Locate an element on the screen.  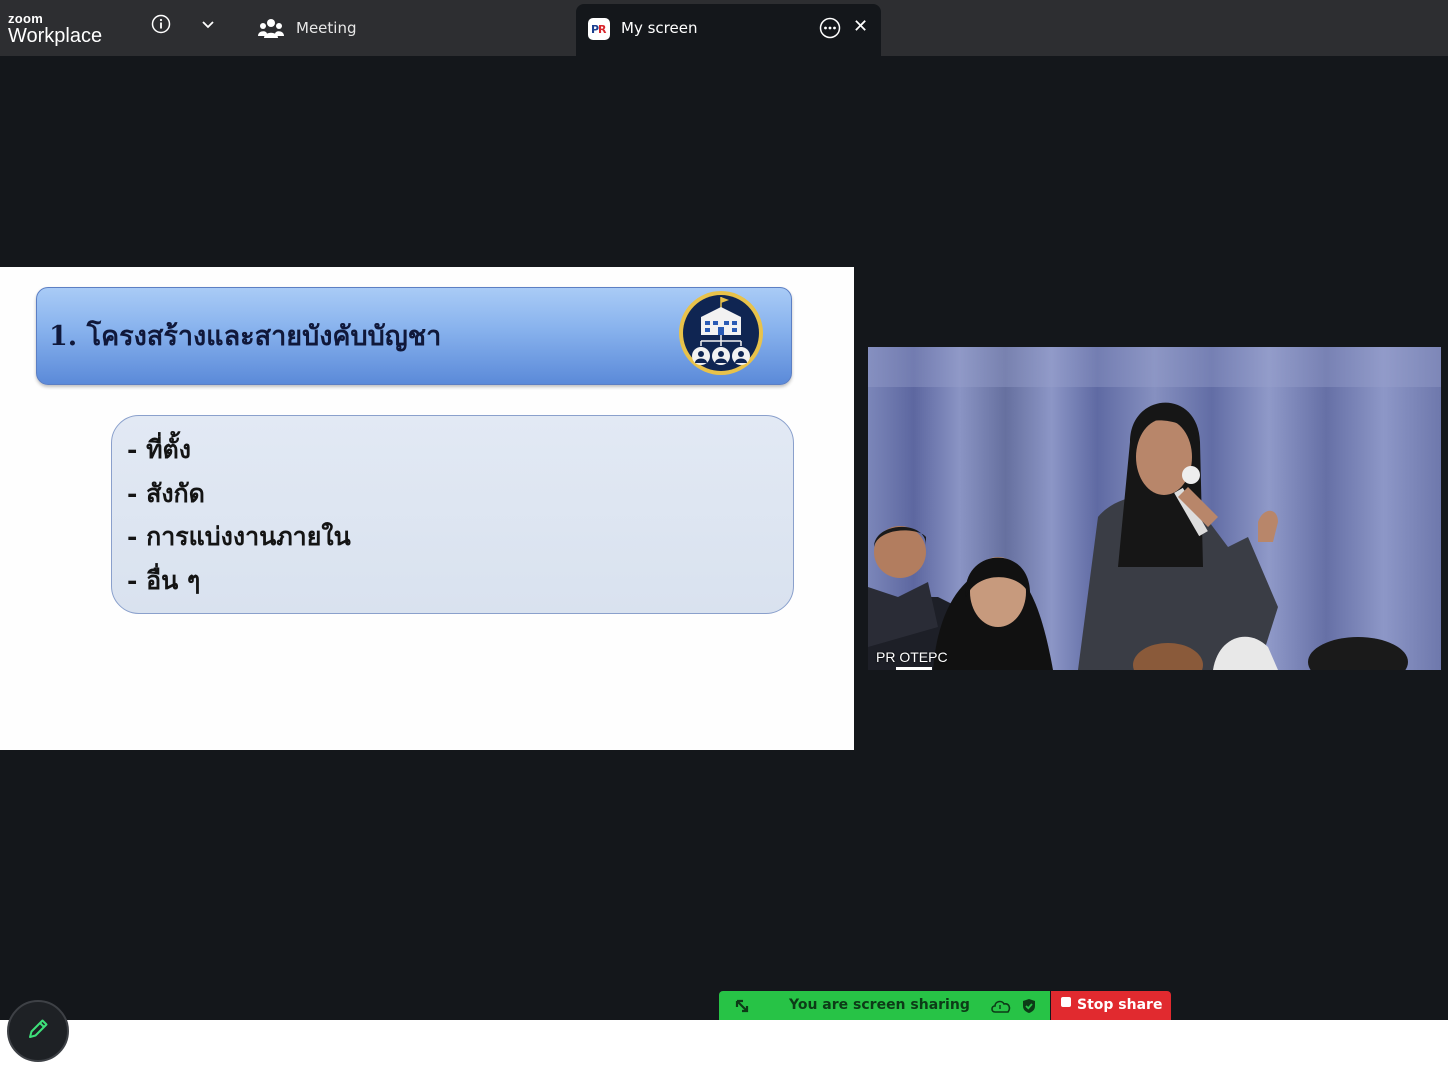
share-status-text: You are screen sharing is located at coordinates (879, 1005).